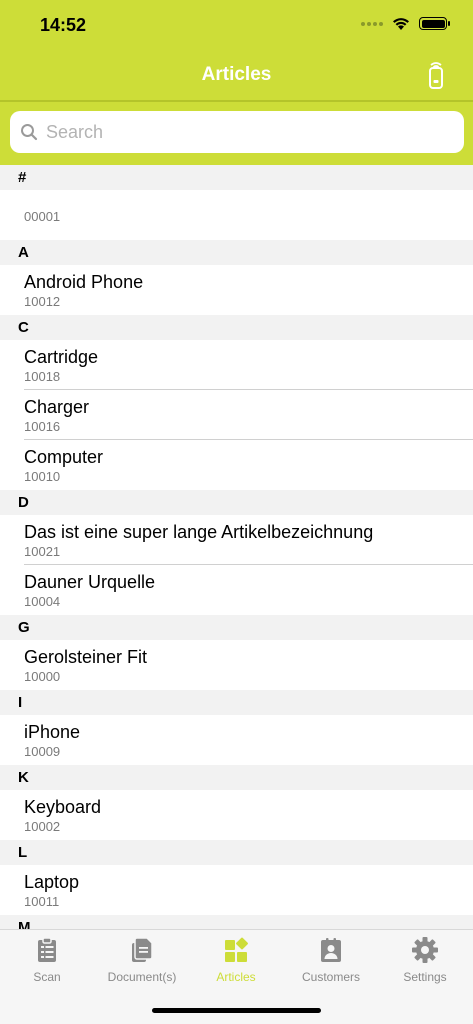 The height and width of the screenshot is (1024, 473). Describe the element at coordinates (236, 101) in the screenshot. I see `header-divider` at that location.